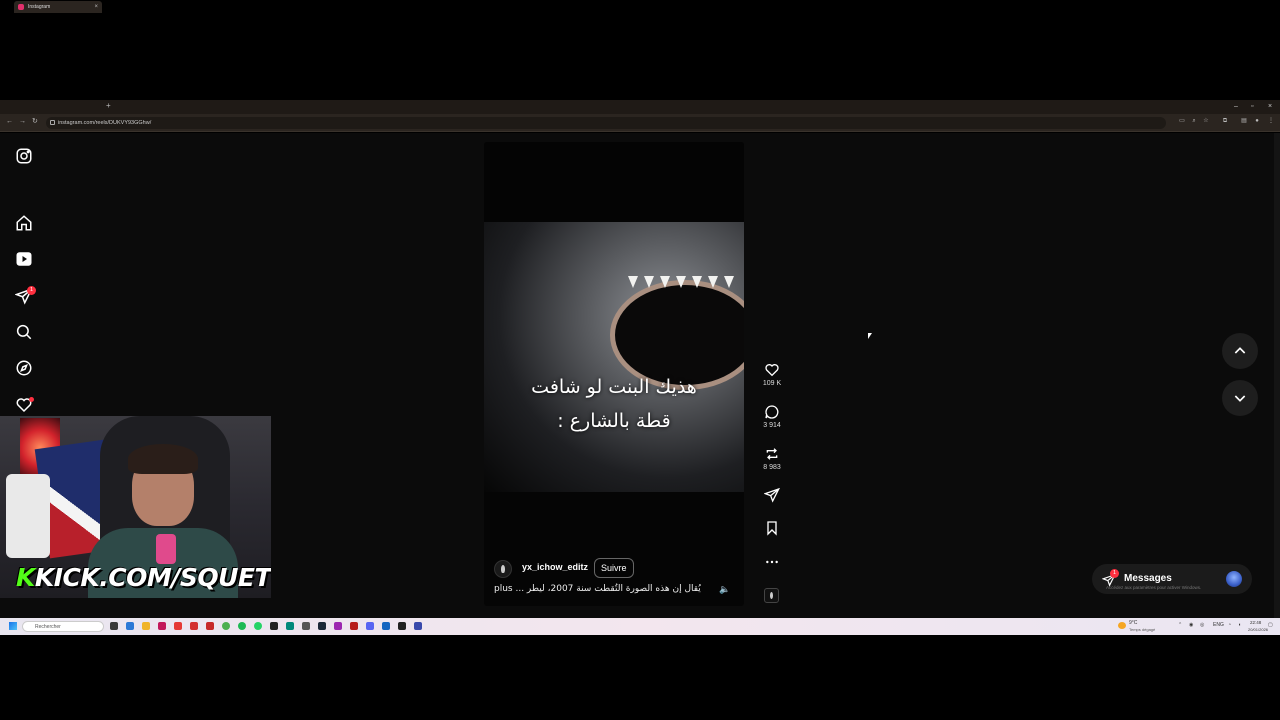 This screenshot has width=1280, height=720. I want to click on volume-icon: ◖, so click(1239, 625).